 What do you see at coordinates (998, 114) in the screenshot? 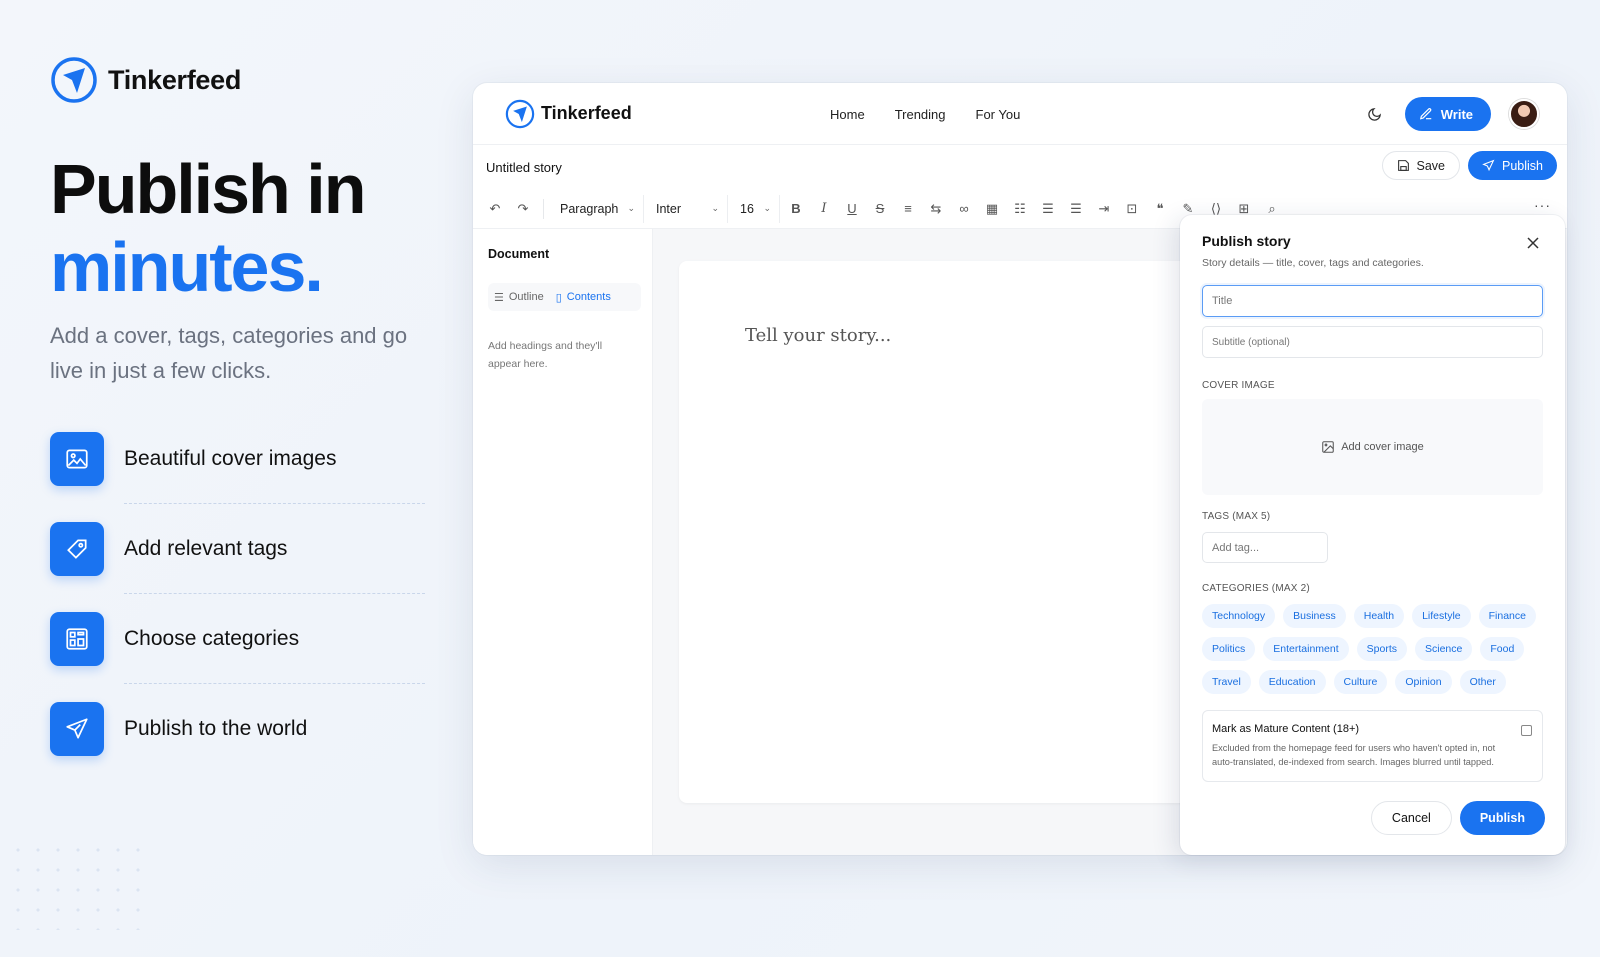
I see `nav-for-you: For You` at bounding box center [998, 114].